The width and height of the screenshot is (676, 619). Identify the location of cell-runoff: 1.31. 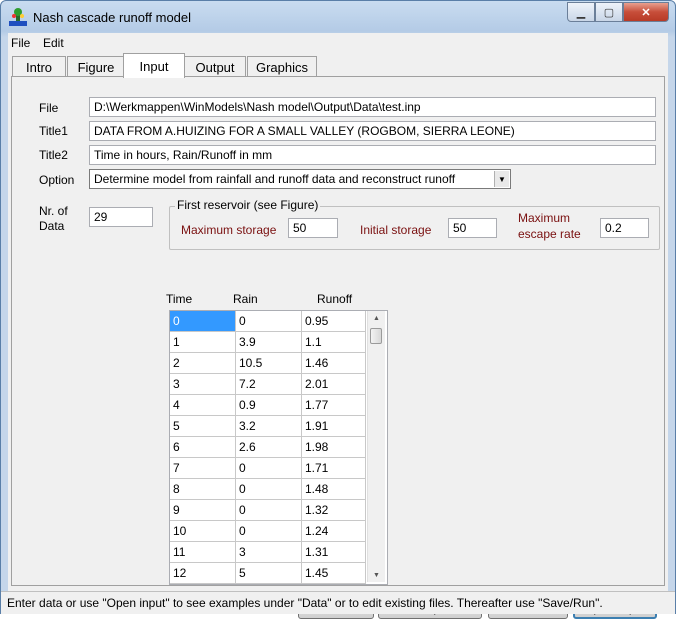
(334, 552).